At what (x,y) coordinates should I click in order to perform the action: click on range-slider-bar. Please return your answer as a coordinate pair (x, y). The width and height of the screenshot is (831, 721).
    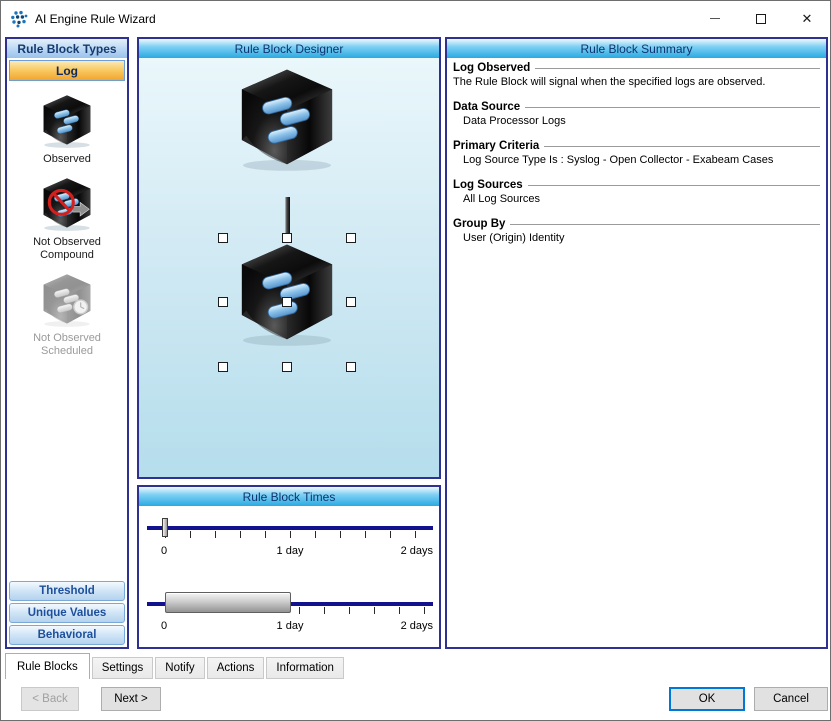
    Looking at the image, I should click on (228, 602).